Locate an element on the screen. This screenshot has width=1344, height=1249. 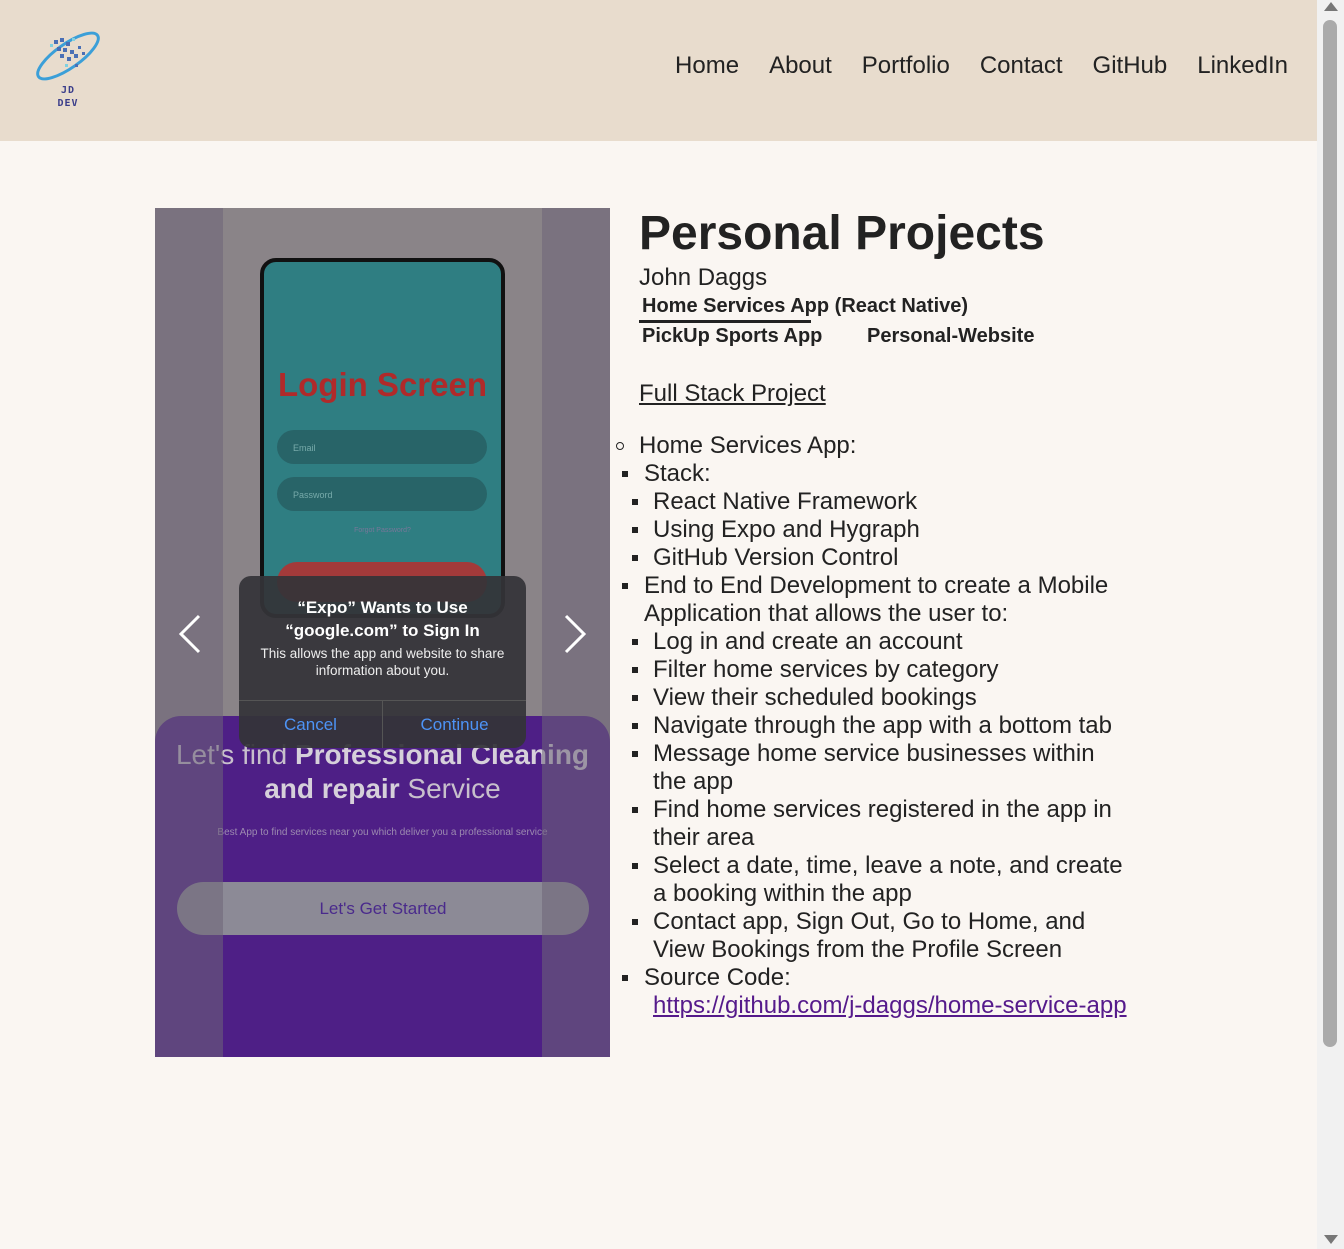
scroll-down-arrow-icon is located at coordinates (1331, 1239).